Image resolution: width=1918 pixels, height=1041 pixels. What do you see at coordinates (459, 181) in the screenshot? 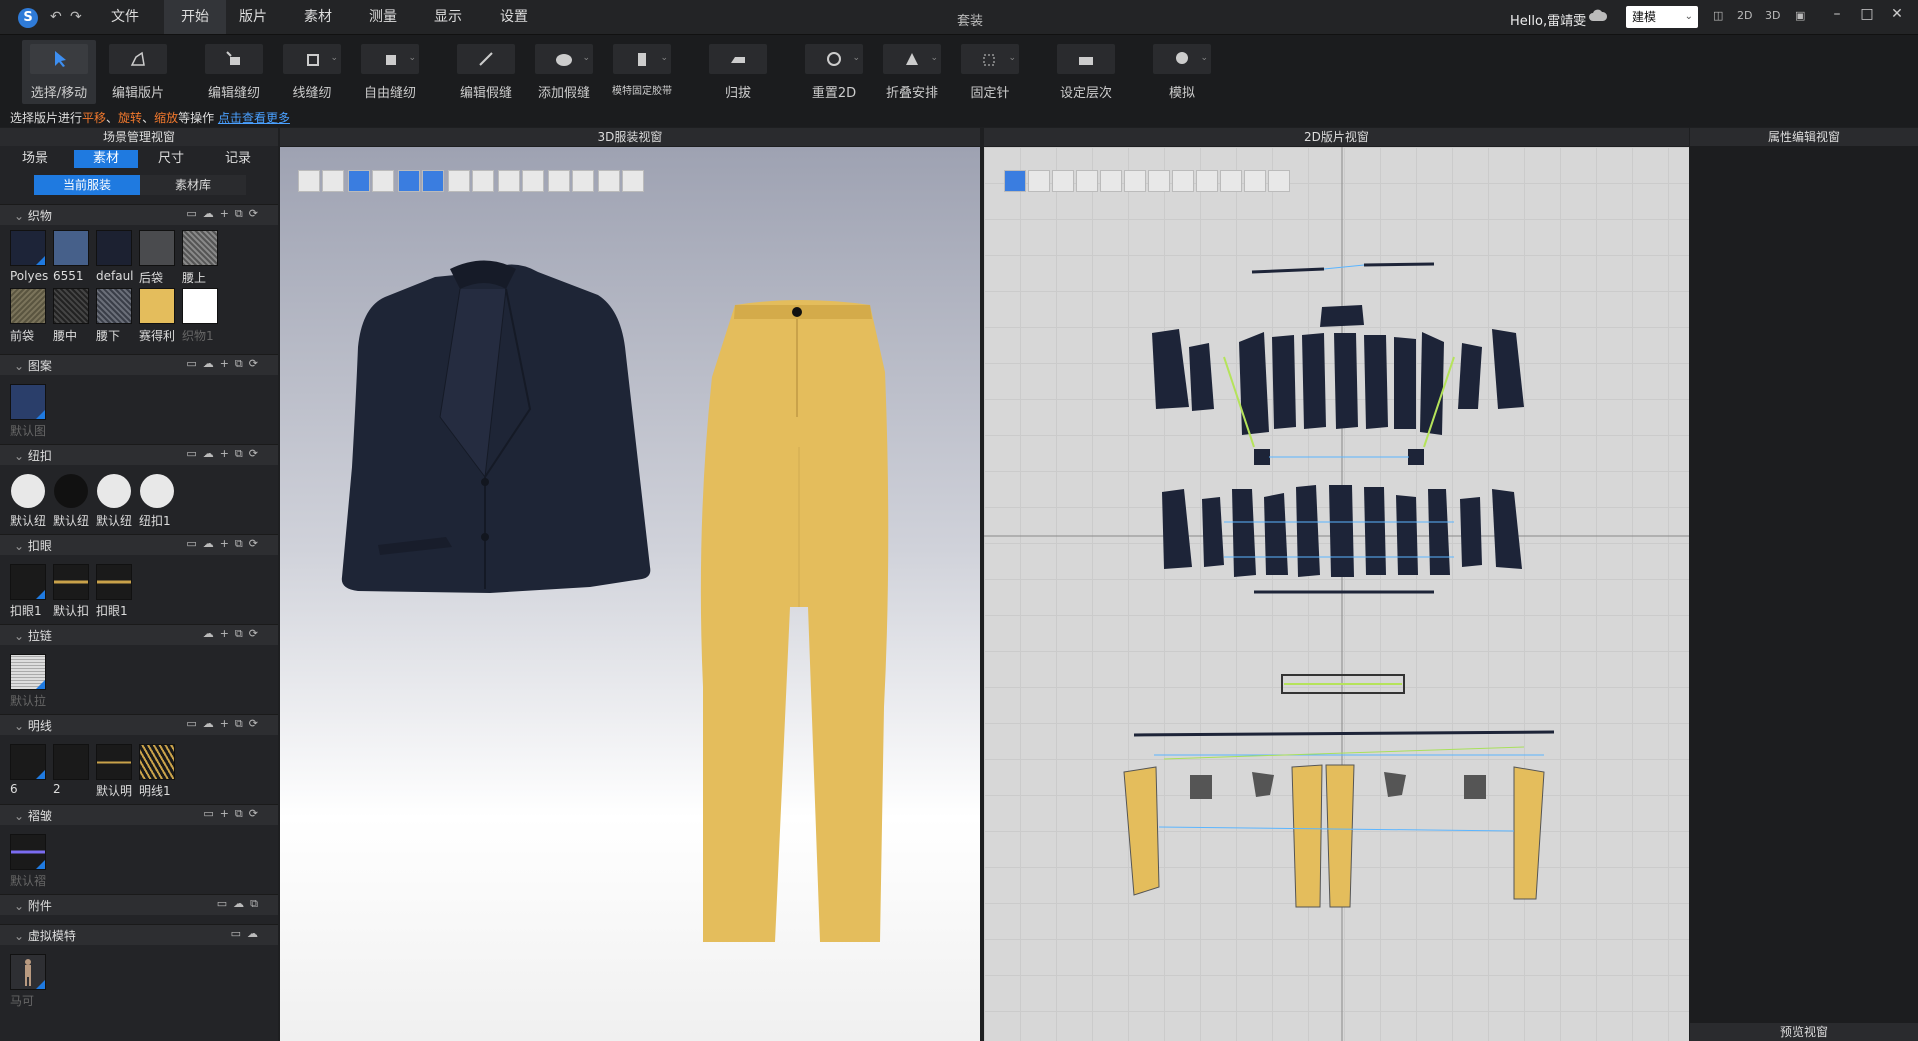
I see `view-tool-shade-icon` at bounding box center [459, 181].